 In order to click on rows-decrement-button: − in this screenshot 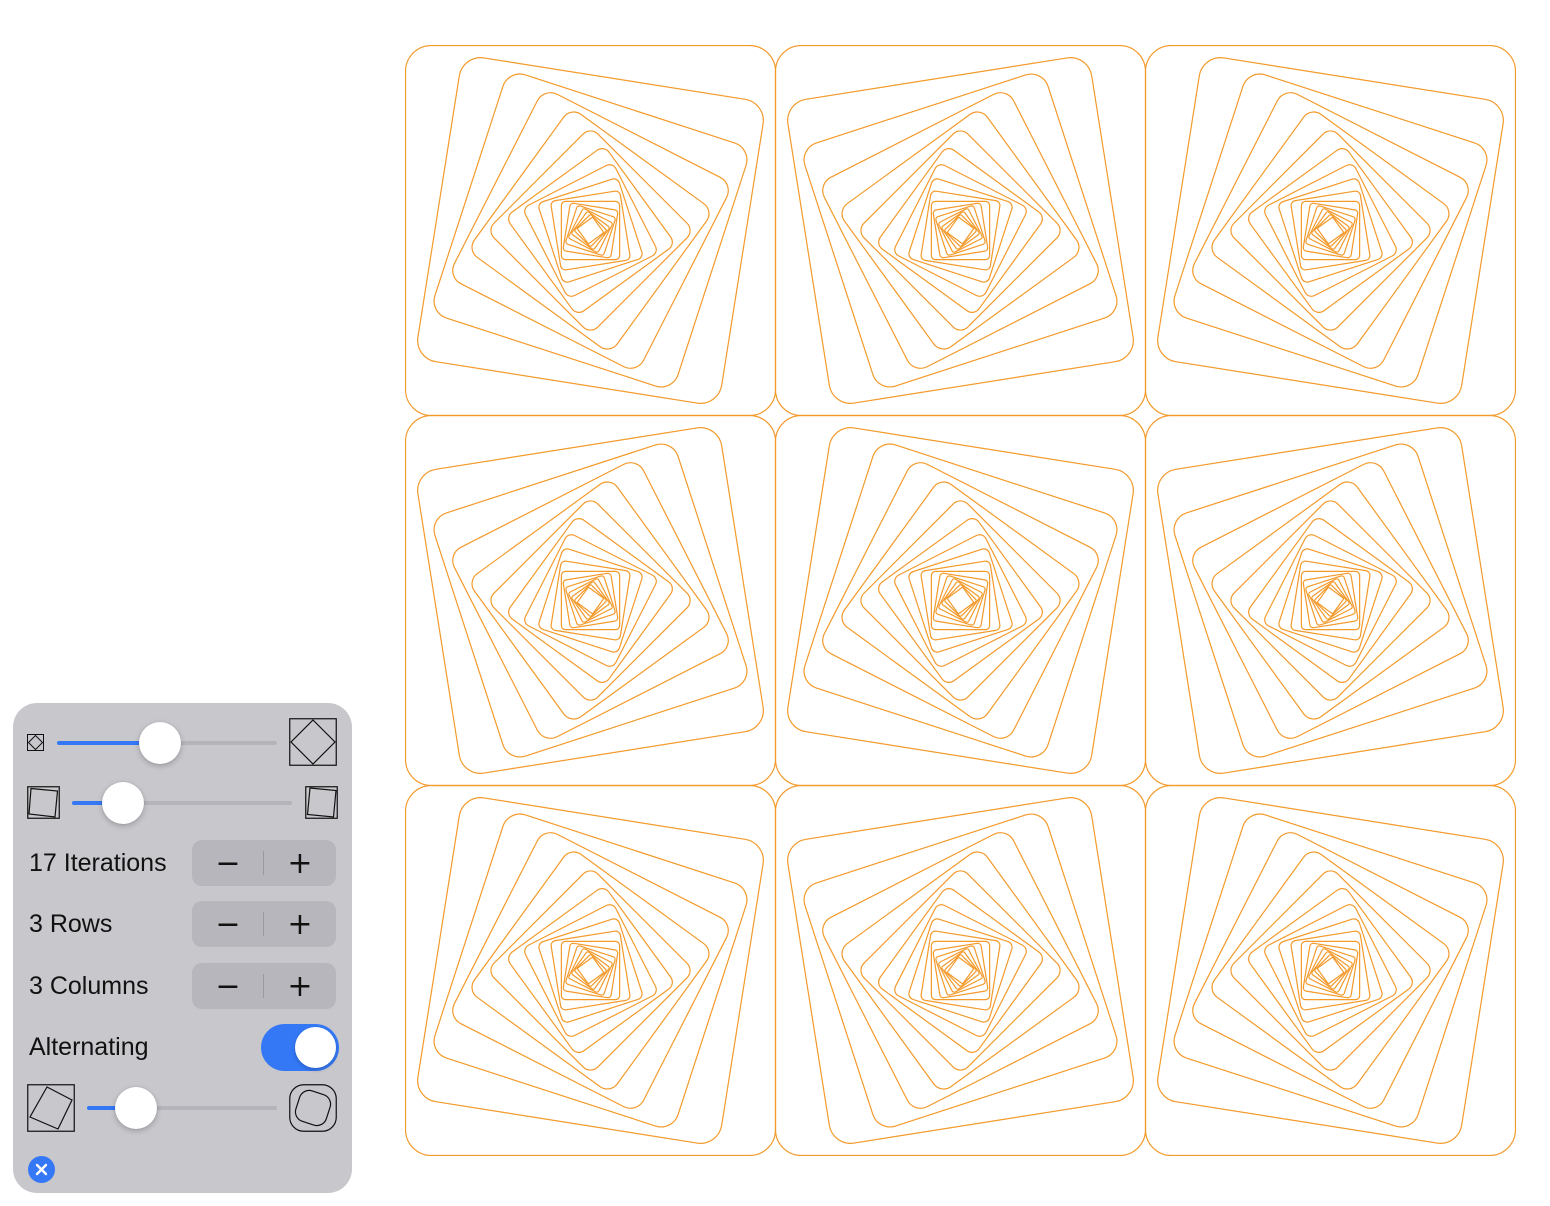, I will do `click(228, 924)`.